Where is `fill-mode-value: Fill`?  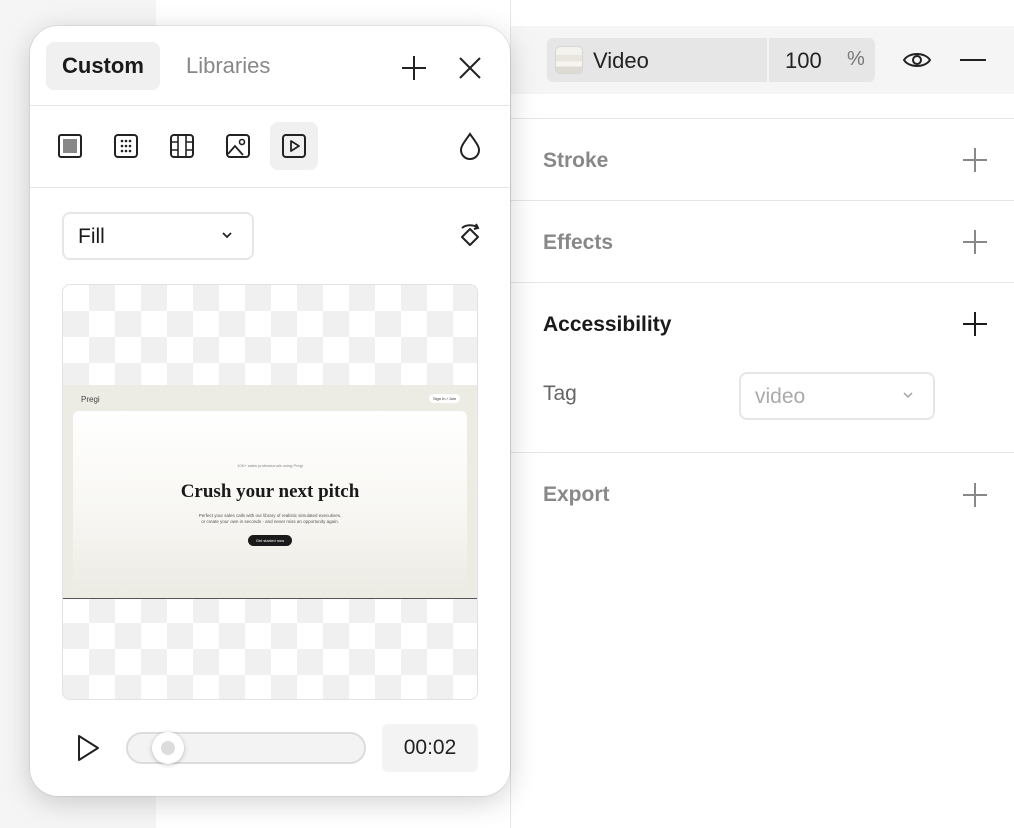
fill-mode-value: Fill is located at coordinates (91, 236).